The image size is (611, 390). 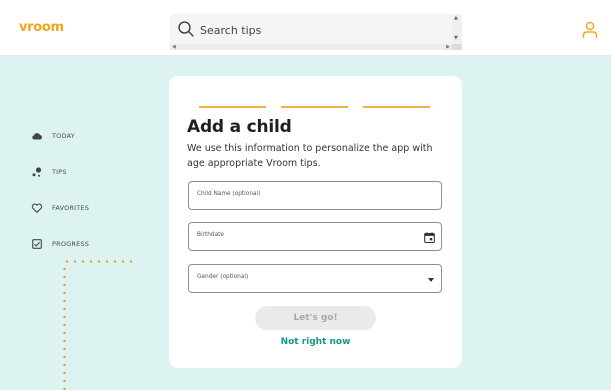 What do you see at coordinates (223, 277) in the screenshot?
I see `gender-placeholder: Gender (optional)` at bounding box center [223, 277].